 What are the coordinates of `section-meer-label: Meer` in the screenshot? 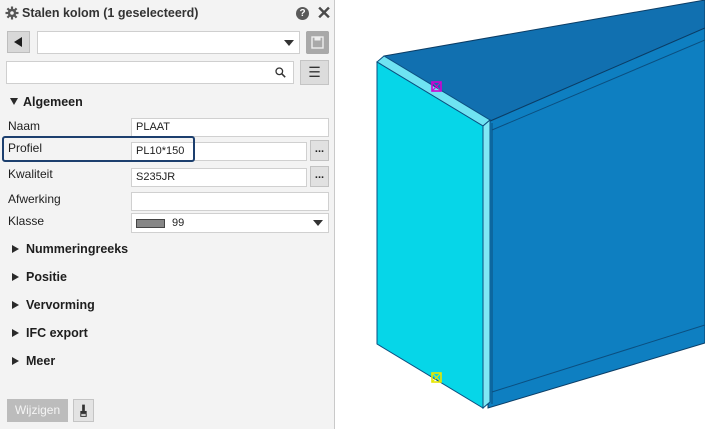 It's located at (41, 361).